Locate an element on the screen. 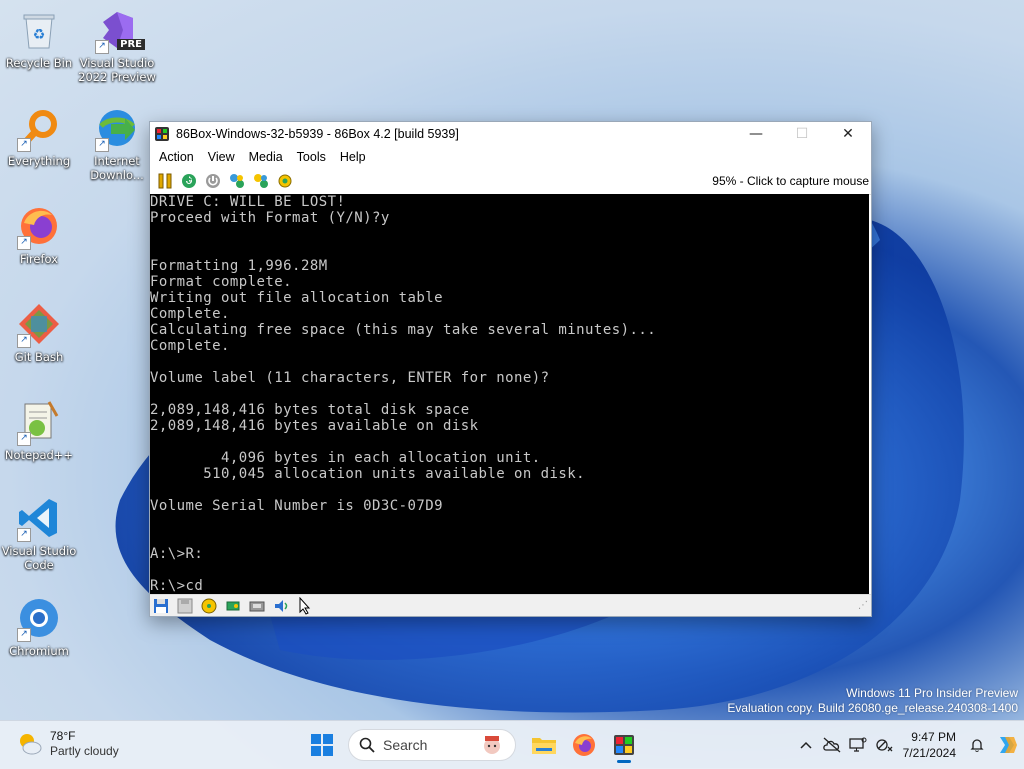 The image size is (1024, 769). menu-media: Media is located at coordinates (266, 157).